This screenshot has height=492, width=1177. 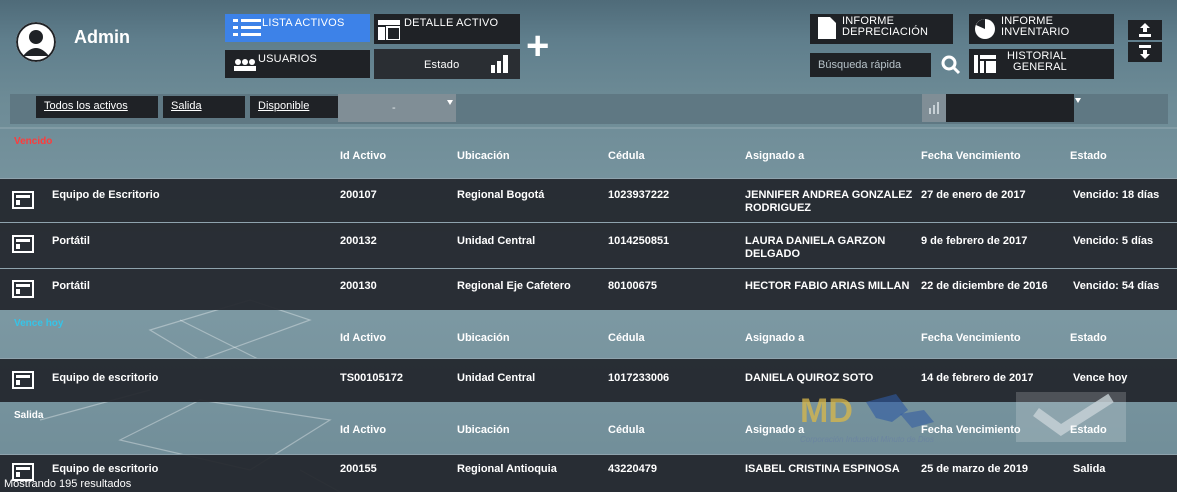 I want to click on cell-id: TS00105172, so click(x=371, y=378).